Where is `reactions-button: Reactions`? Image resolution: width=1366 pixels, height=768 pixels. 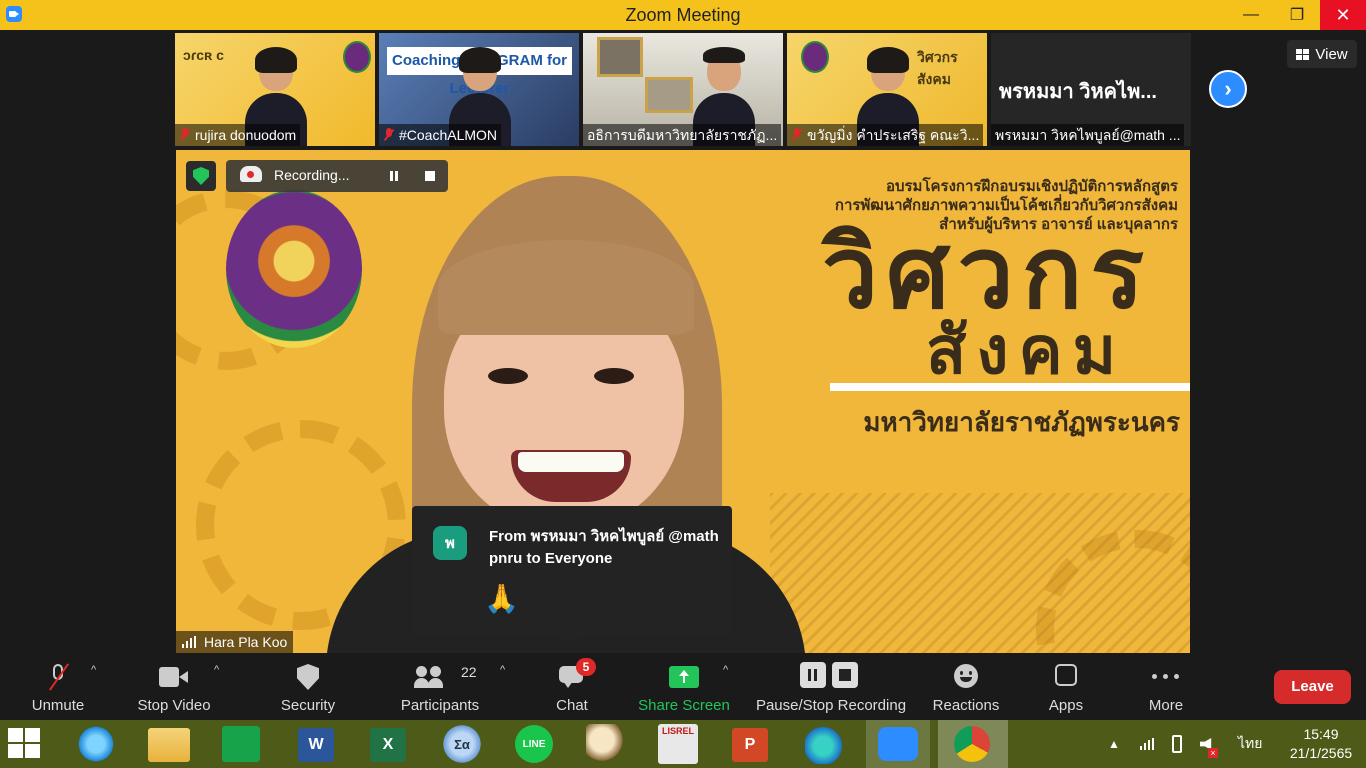 reactions-button: Reactions is located at coordinates (966, 688).